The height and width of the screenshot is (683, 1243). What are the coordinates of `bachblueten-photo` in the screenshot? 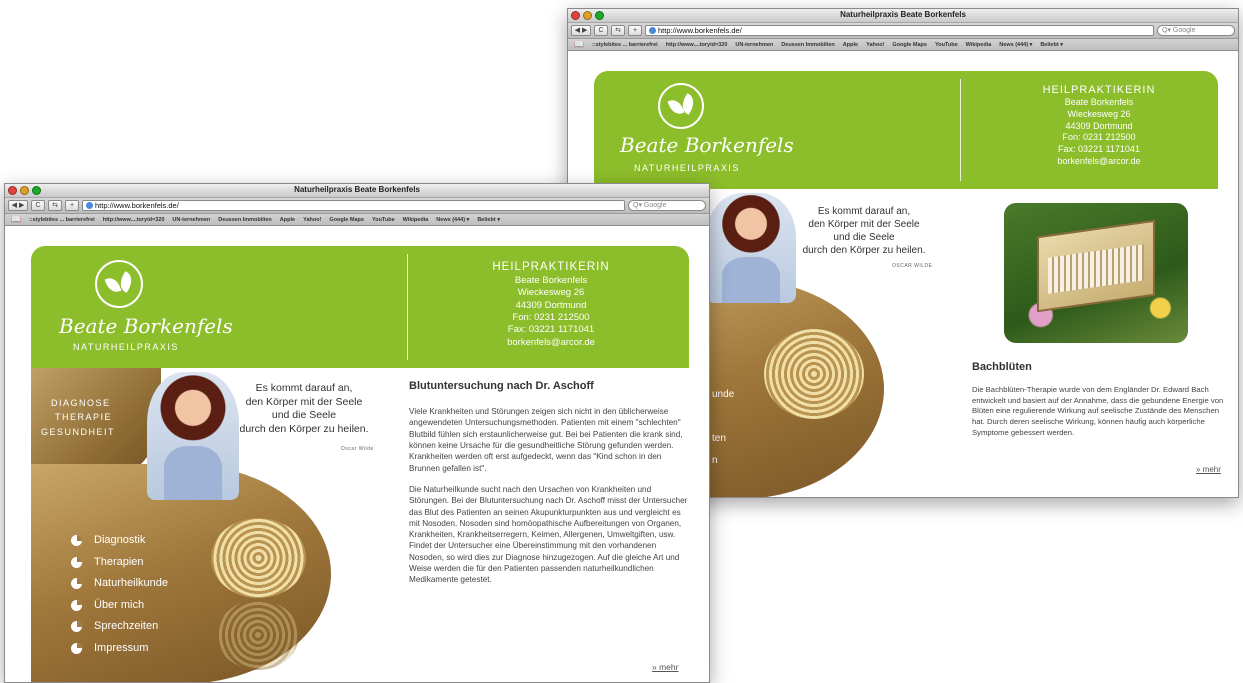 It's located at (1096, 273).